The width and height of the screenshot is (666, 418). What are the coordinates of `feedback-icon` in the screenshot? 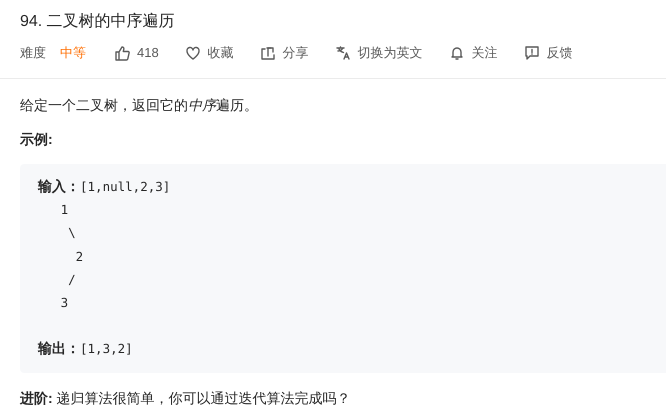 It's located at (532, 53).